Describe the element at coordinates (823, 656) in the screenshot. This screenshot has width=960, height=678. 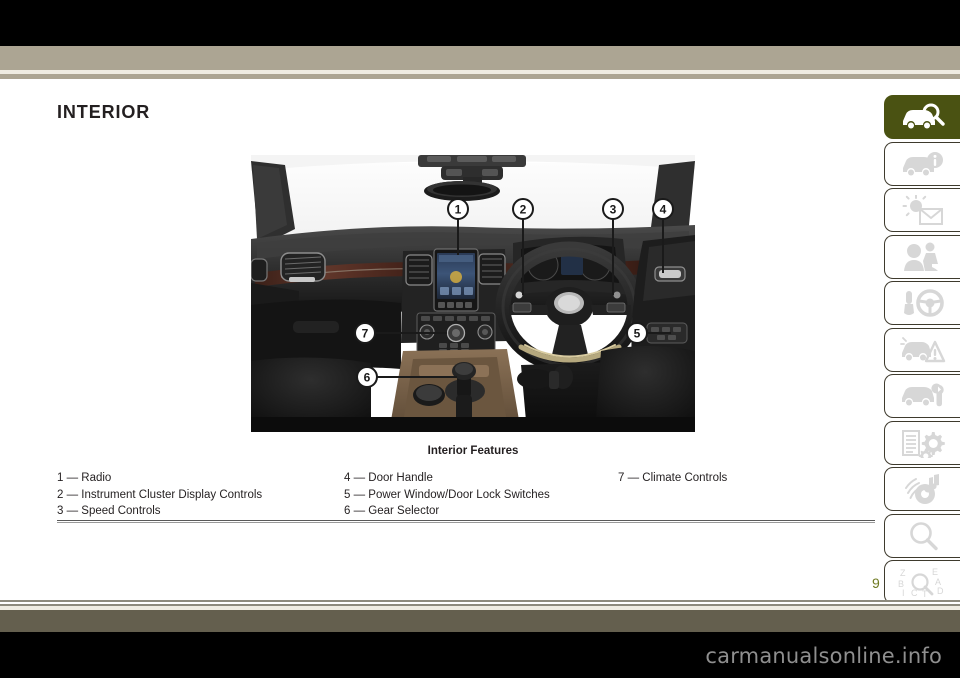
I see `watermark: carmanualsonline.info` at that location.